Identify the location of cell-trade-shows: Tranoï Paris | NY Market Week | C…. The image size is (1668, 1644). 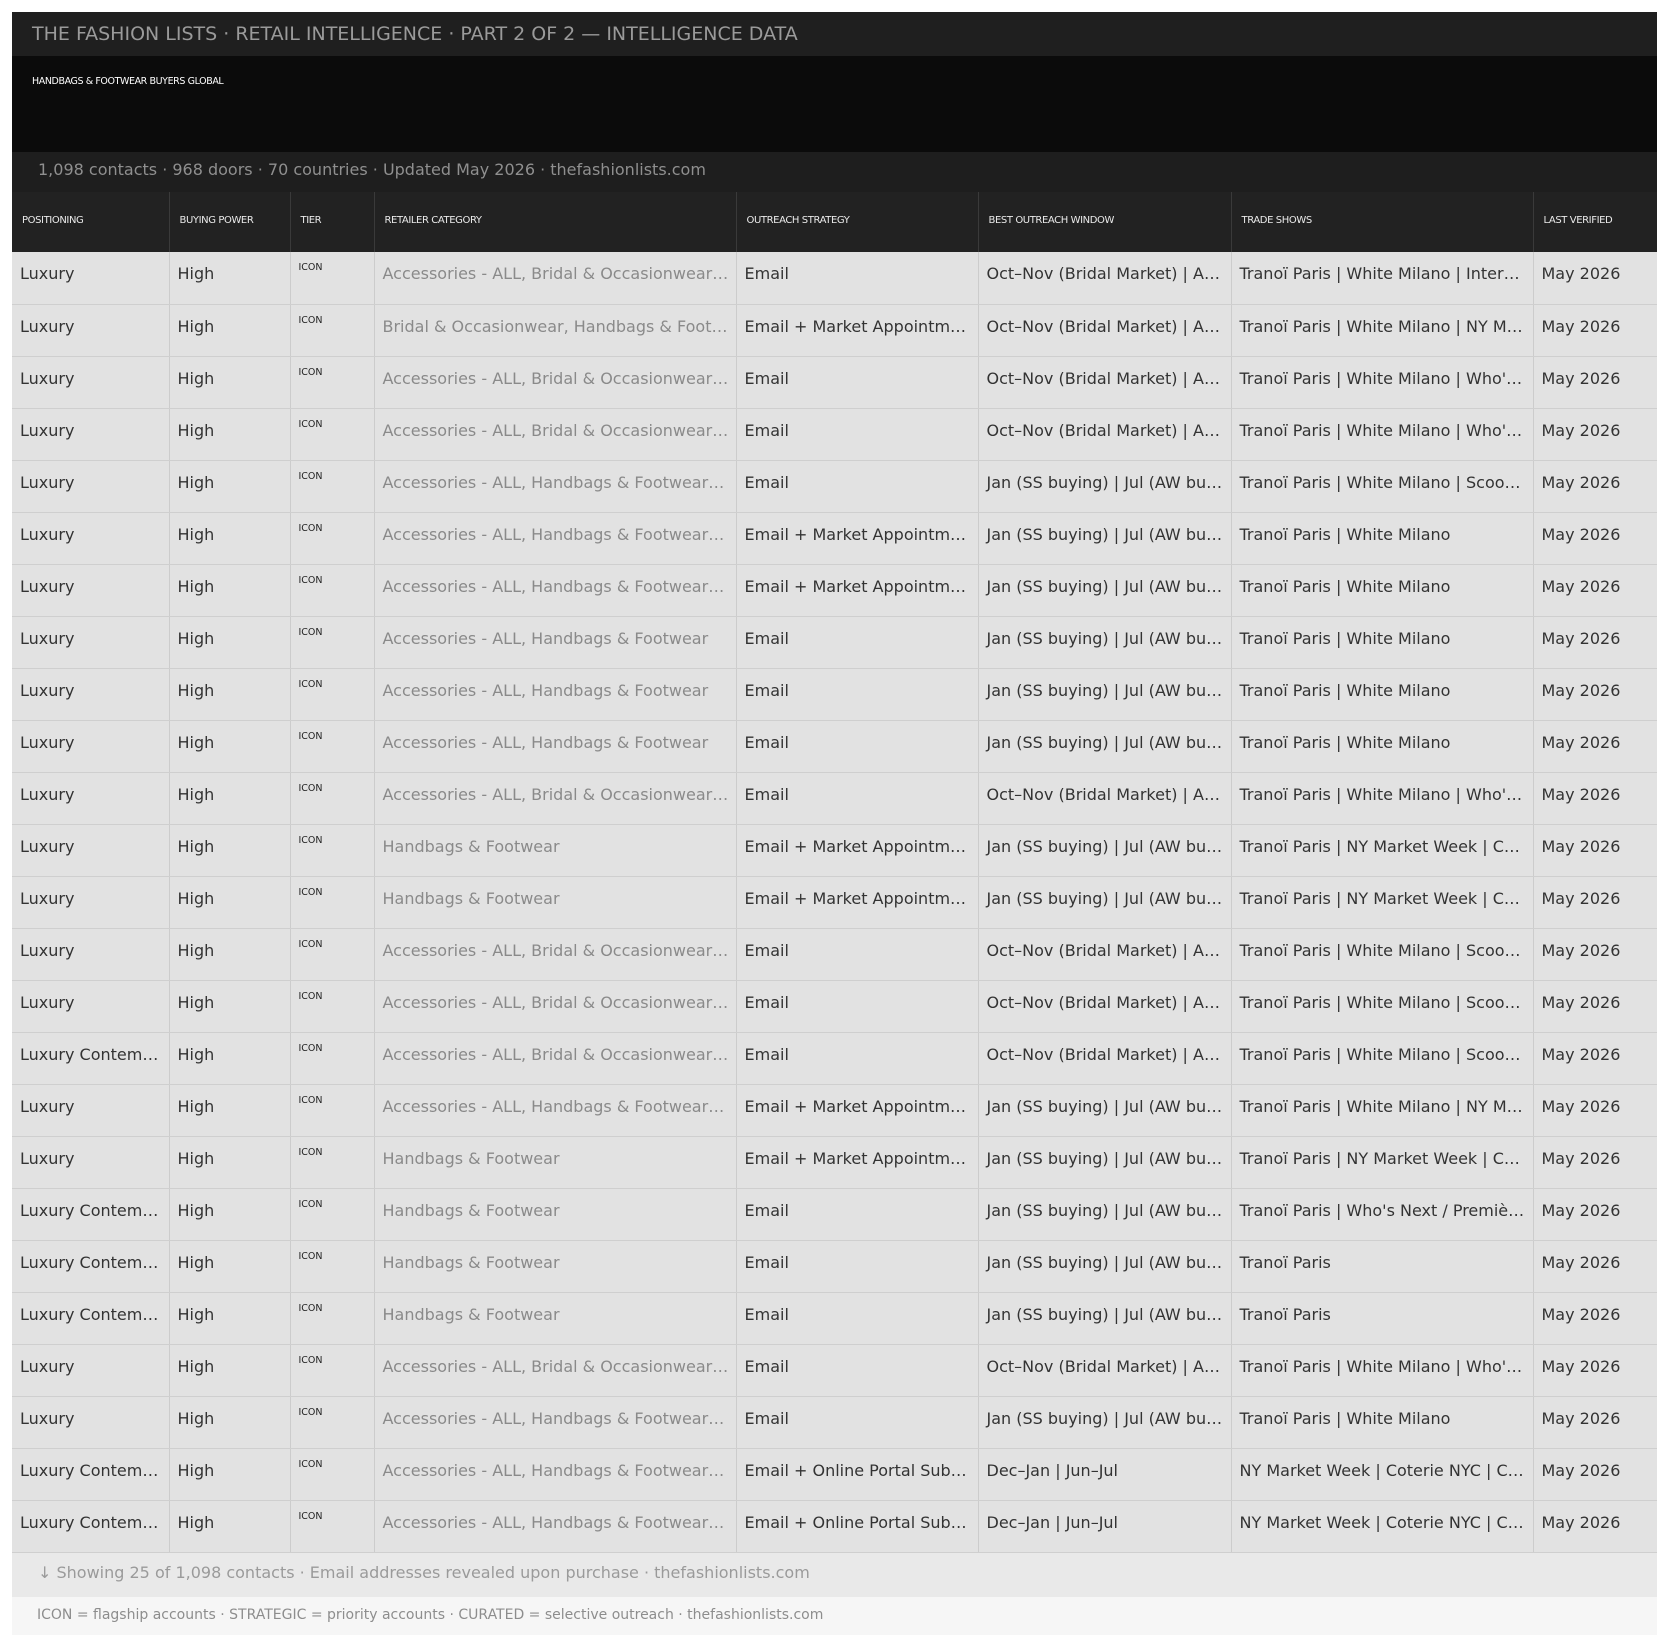
(1381, 902).